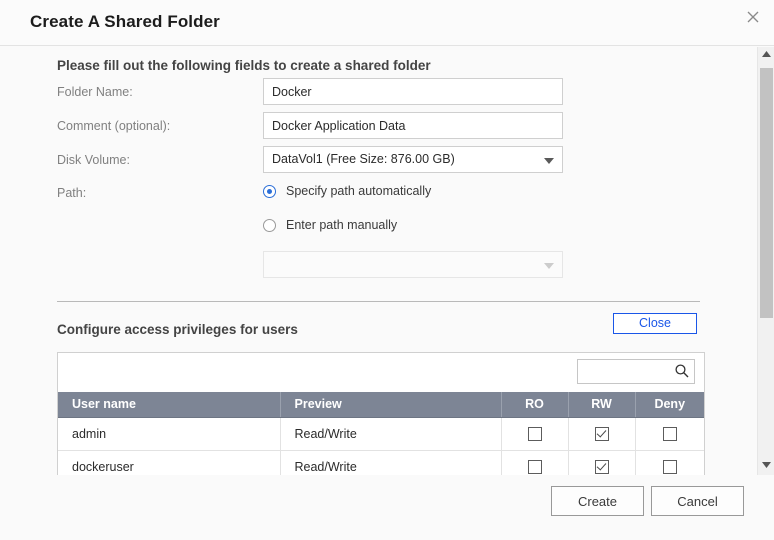  I want to click on disk-volume-select: DataVol1 (Free Size: 876.00 GB), so click(413, 159).